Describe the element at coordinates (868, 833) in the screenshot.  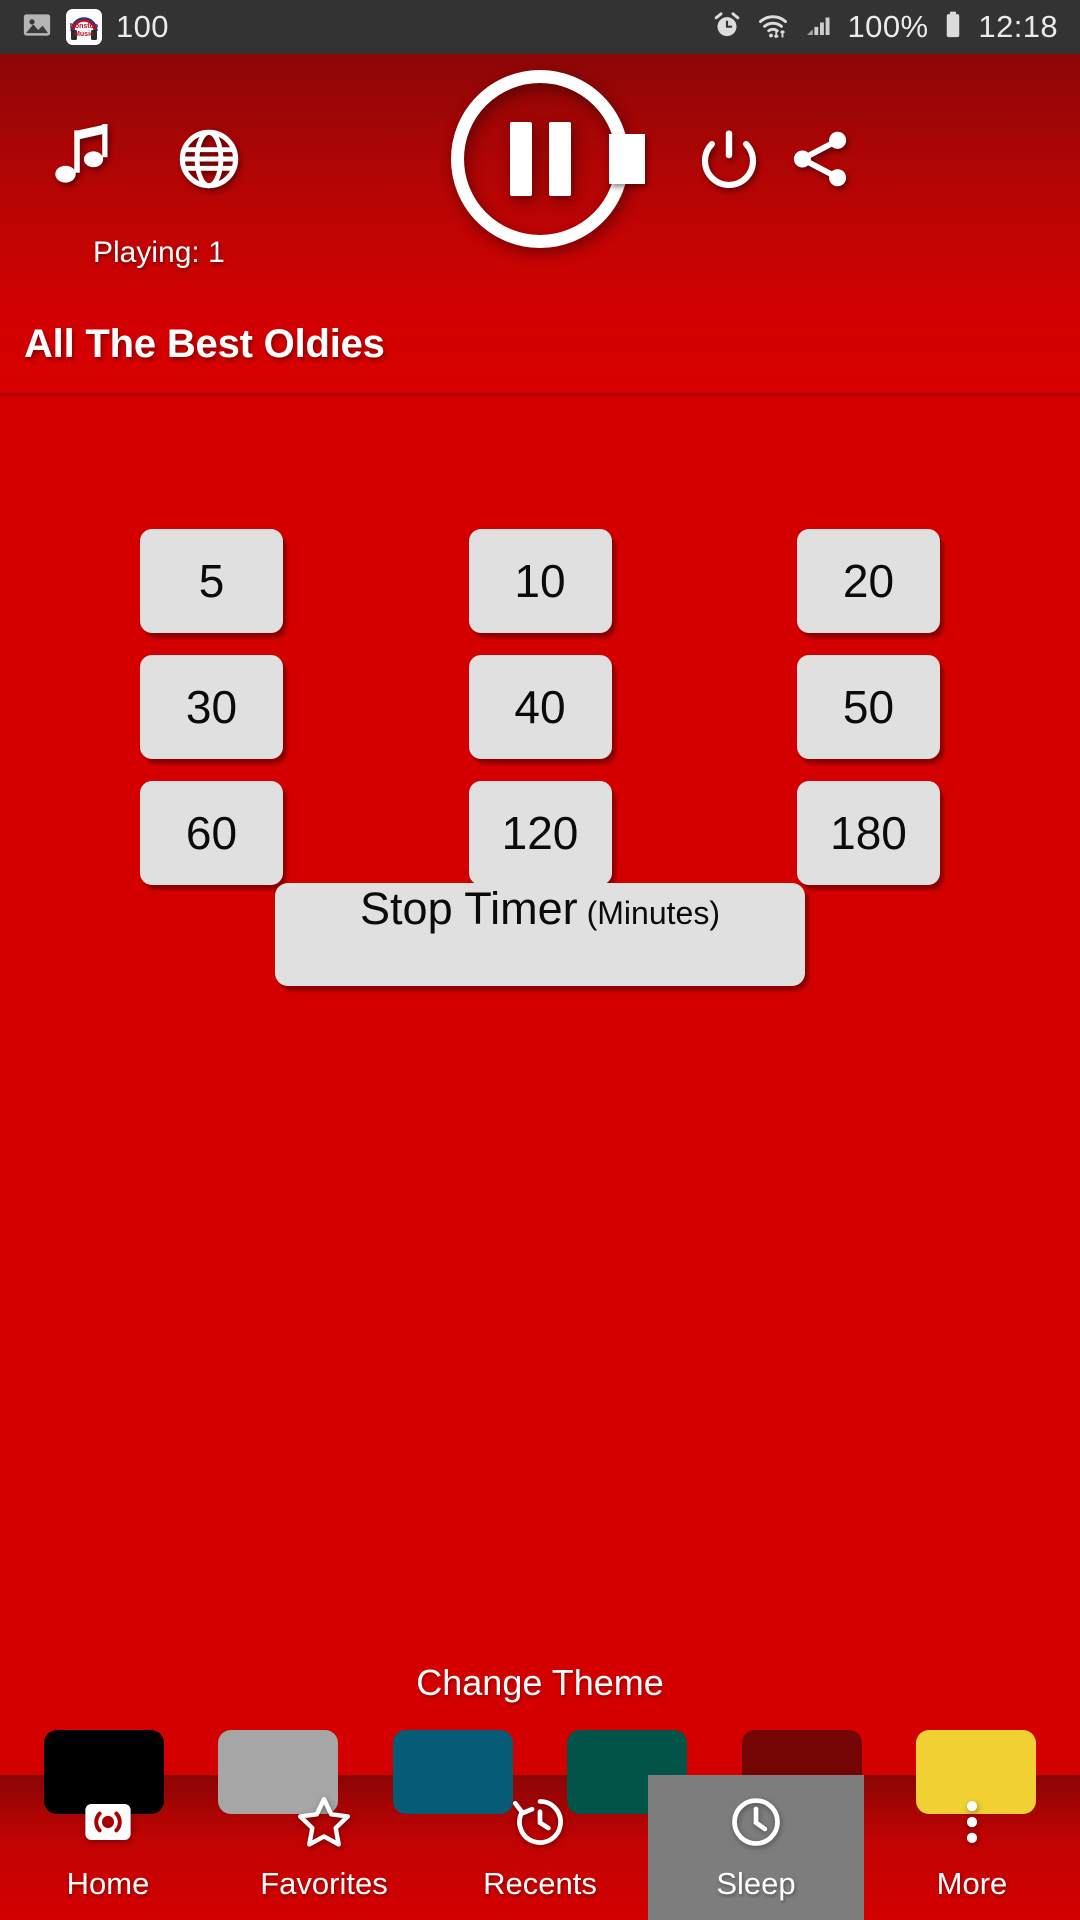
I see `timer-button-180: 180` at that location.